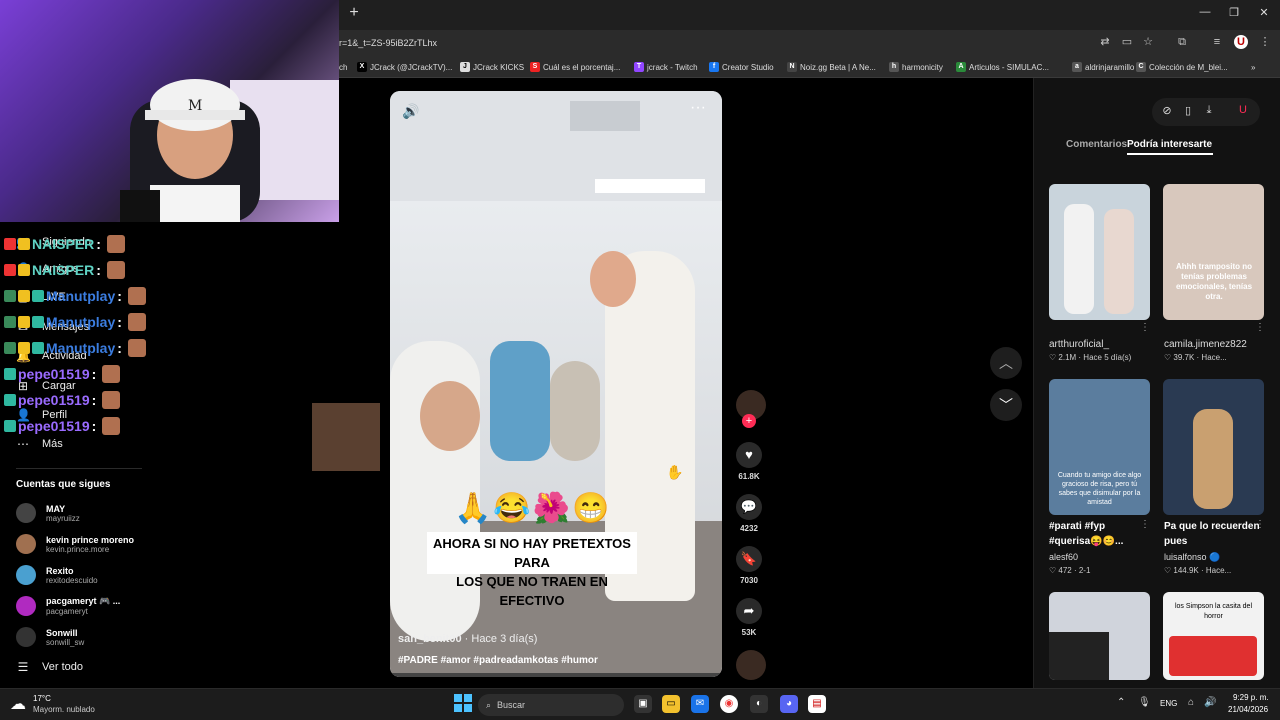 Image resolution: width=1280 pixels, height=720 pixels. Describe the element at coordinates (1241, 42) in the screenshot. I see `profile-icon: U` at that location.